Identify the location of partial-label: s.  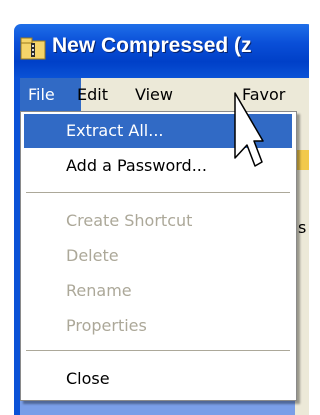
(302, 227).